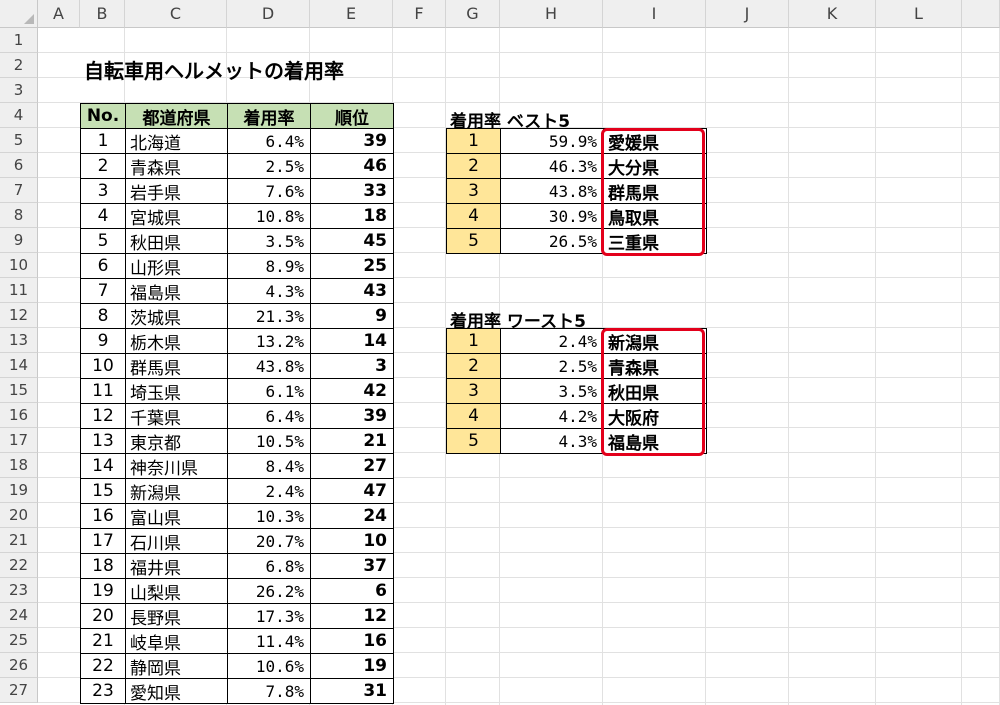 This screenshot has width=1000, height=705. I want to click on worst5-rate-cell: 2.4%, so click(552, 341).